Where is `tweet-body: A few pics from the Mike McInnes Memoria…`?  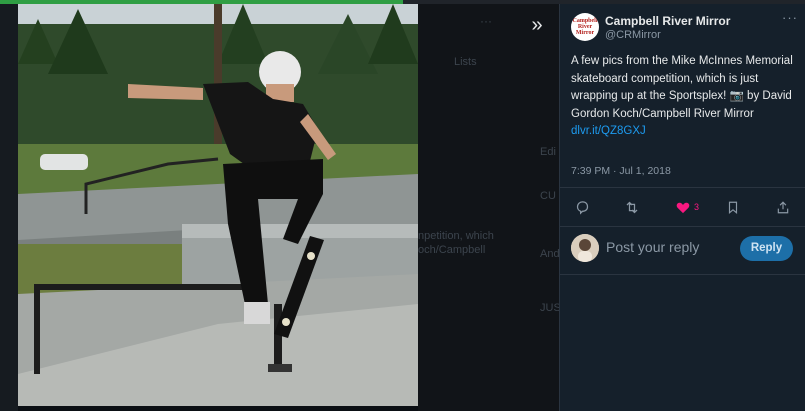 tweet-body: A few pics from the Mike McInnes Memoria… is located at coordinates (682, 87).